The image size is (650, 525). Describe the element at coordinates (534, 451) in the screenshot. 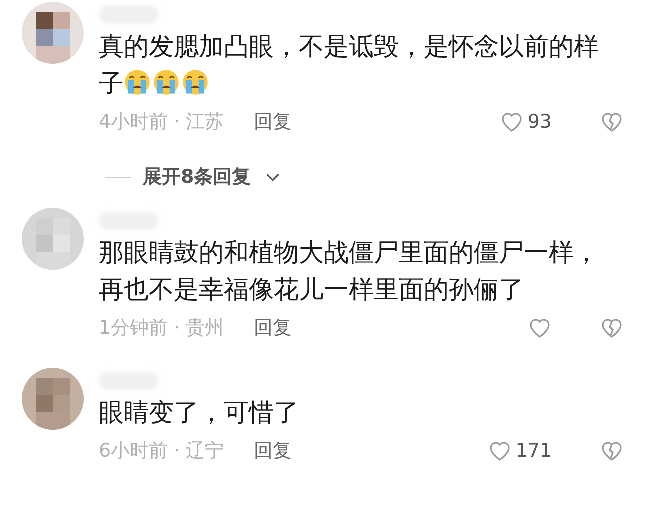

I see `like-count: 171` at that location.